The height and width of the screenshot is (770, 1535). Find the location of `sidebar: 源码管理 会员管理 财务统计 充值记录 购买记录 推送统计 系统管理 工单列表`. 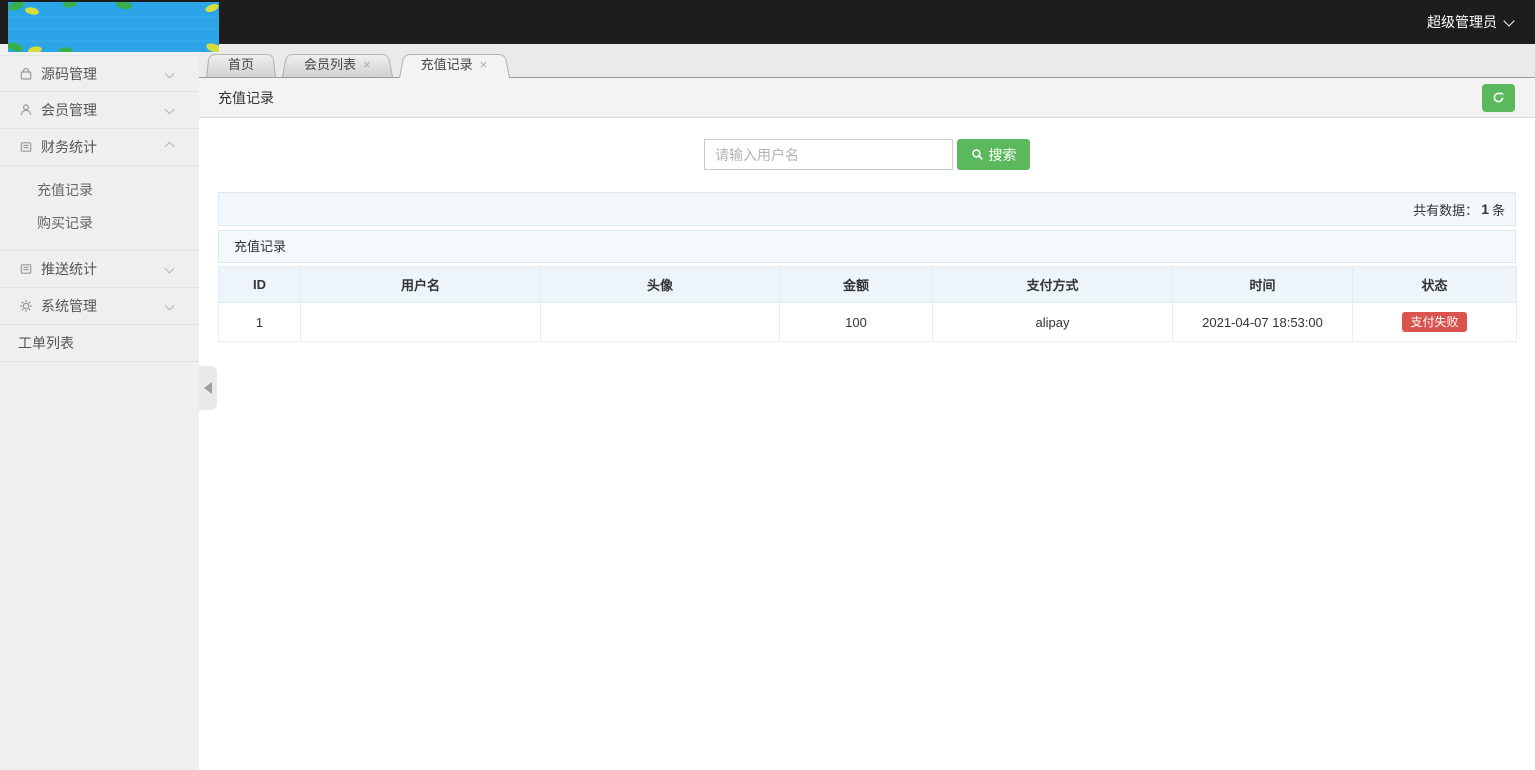

sidebar: 源码管理 会员管理 财务统计 充值记录 购买记录 推送统计 系统管理 工单列表 is located at coordinates (99, 407).